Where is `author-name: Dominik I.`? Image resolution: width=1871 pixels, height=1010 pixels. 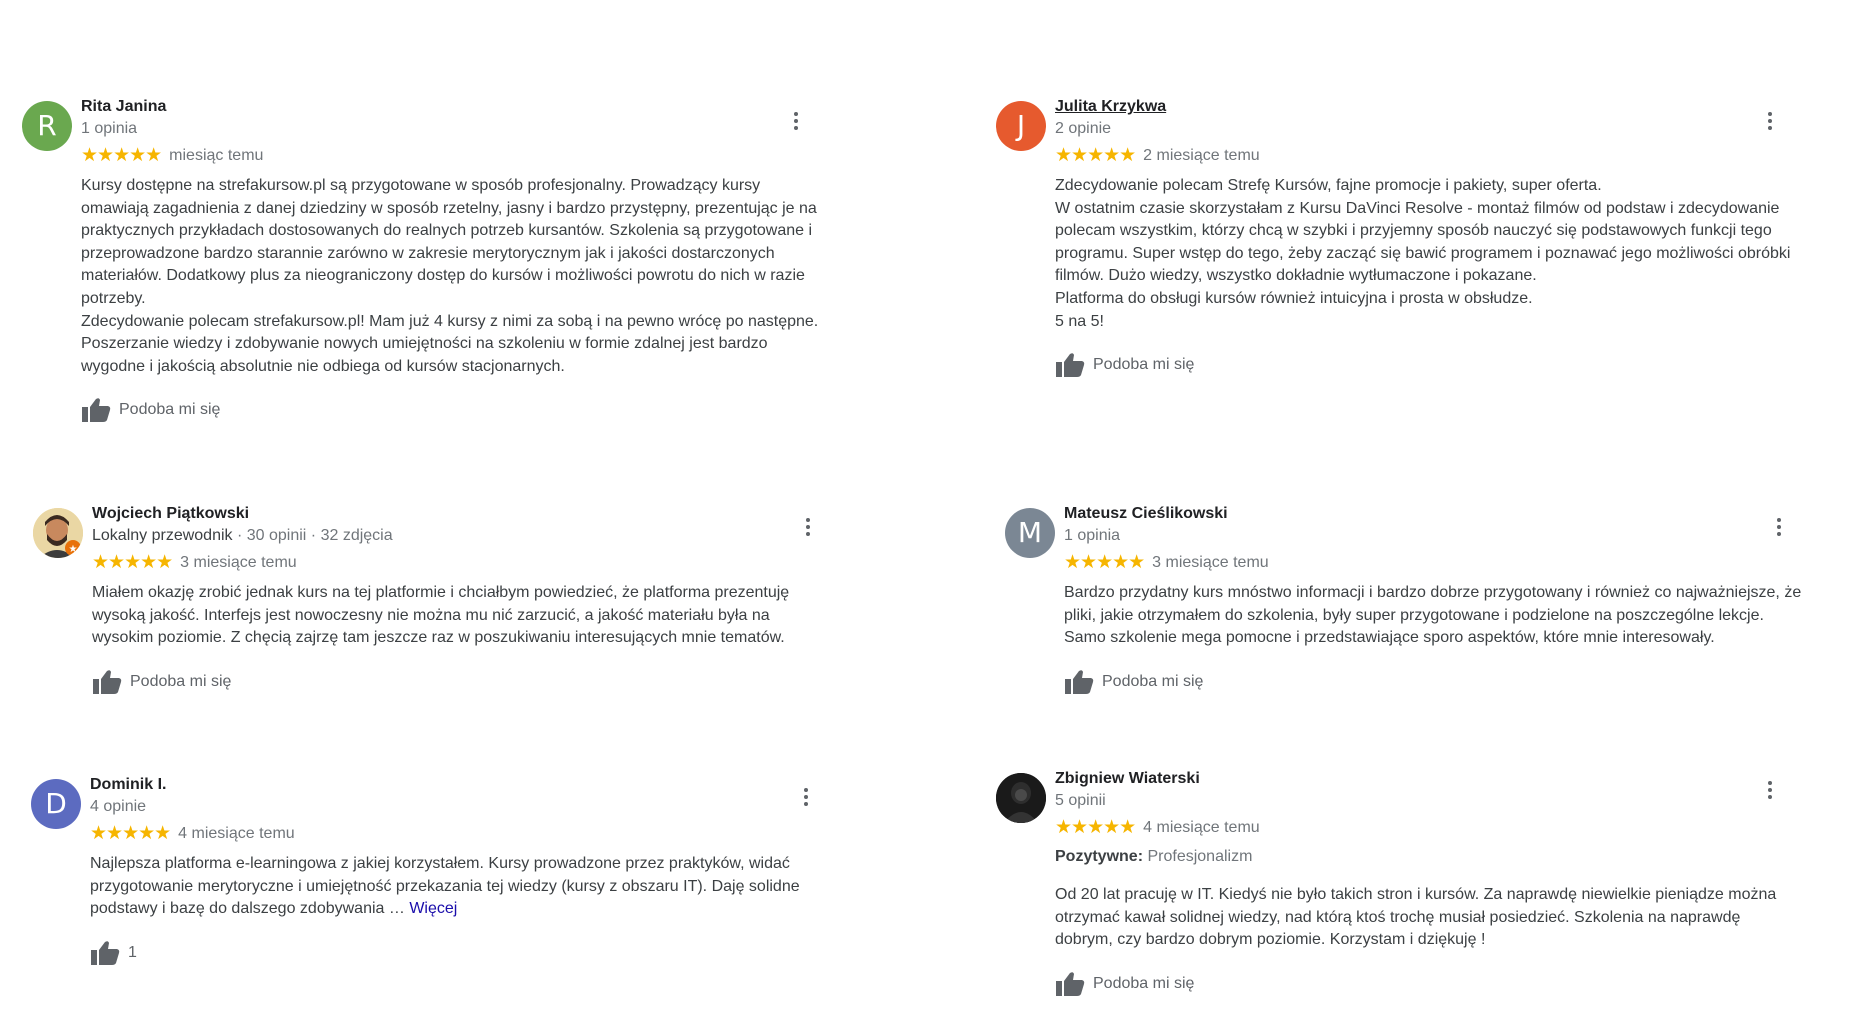 author-name: Dominik I. is located at coordinates (445, 785).